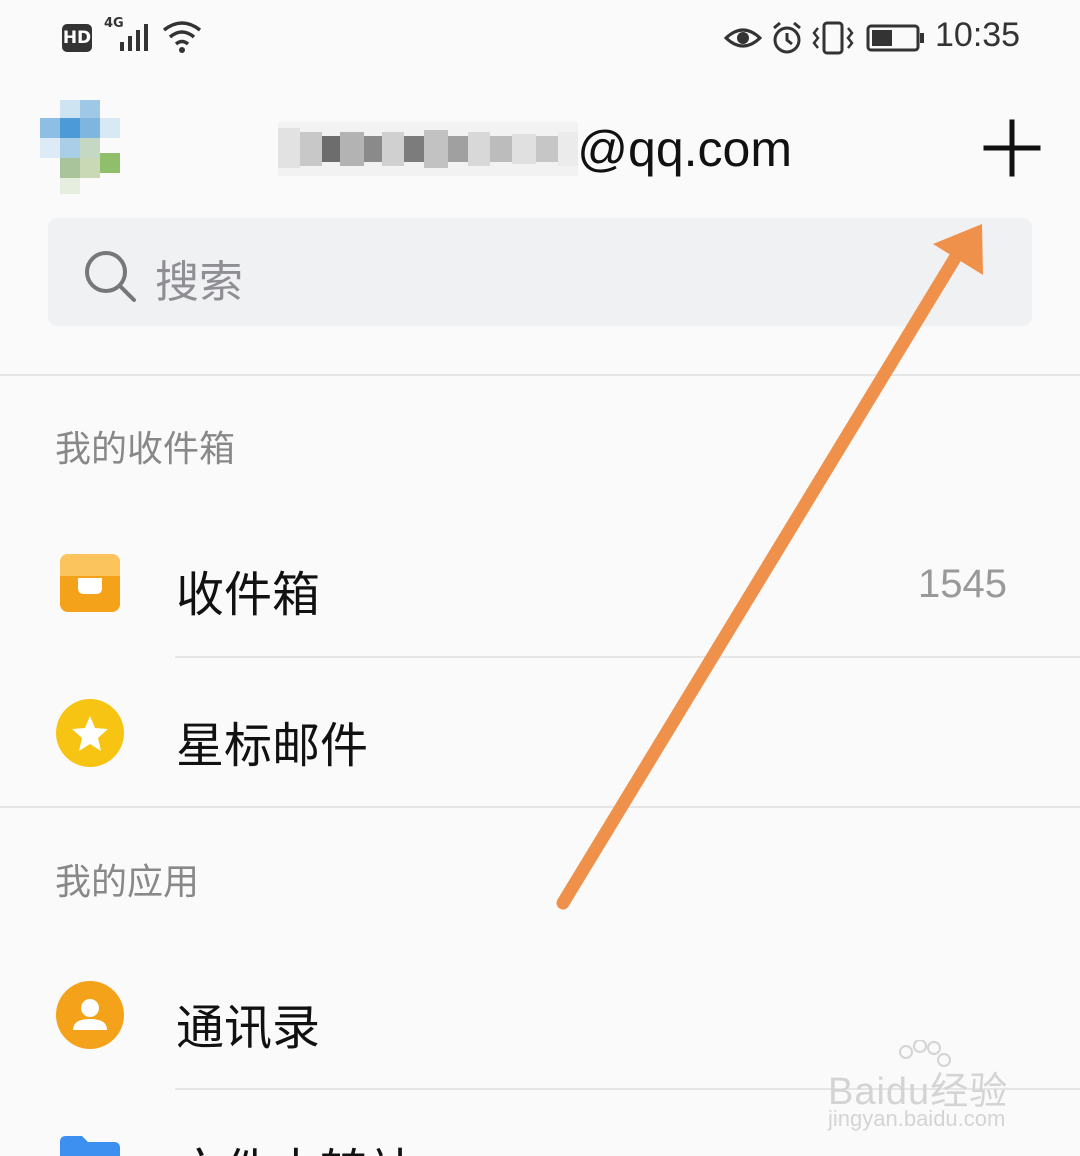  What do you see at coordinates (540, 40) in the screenshot?
I see `status-bar: HD 4G 10:35` at bounding box center [540, 40].